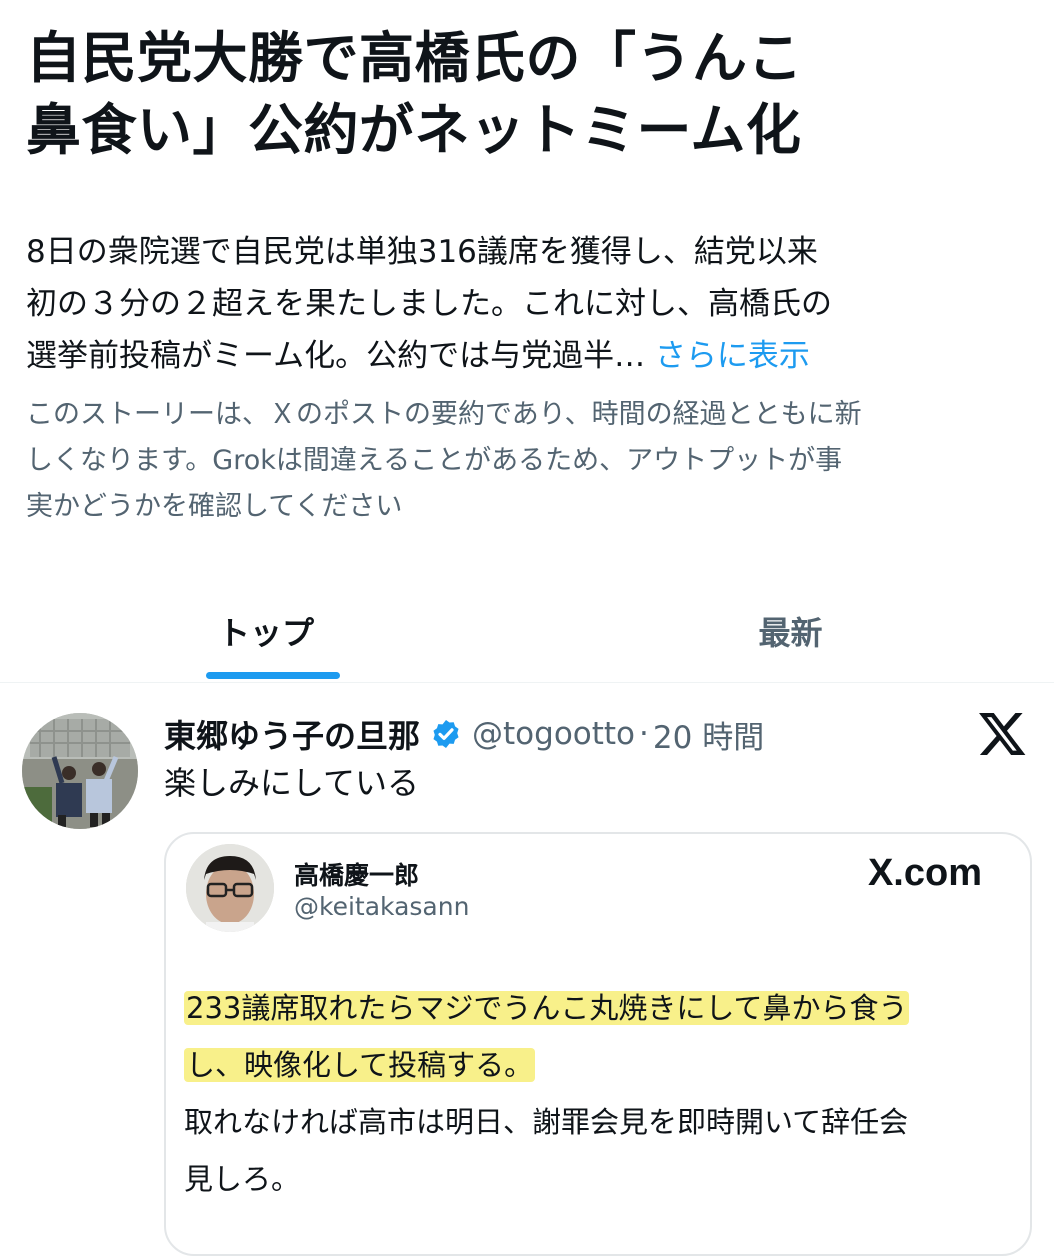 The image size is (1054, 1256). I want to click on tab-latest: 最新, so click(790, 631).